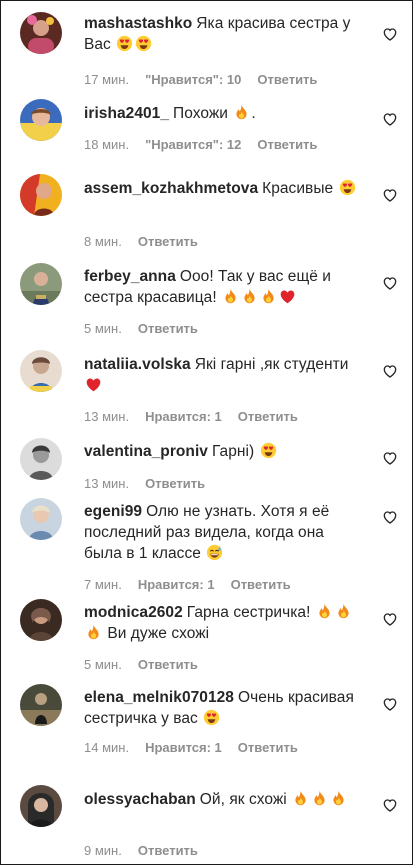 The width and height of the screenshot is (415, 867). What do you see at coordinates (193, 144) in the screenshot?
I see `comment-likes: "Нравится": 12` at bounding box center [193, 144].